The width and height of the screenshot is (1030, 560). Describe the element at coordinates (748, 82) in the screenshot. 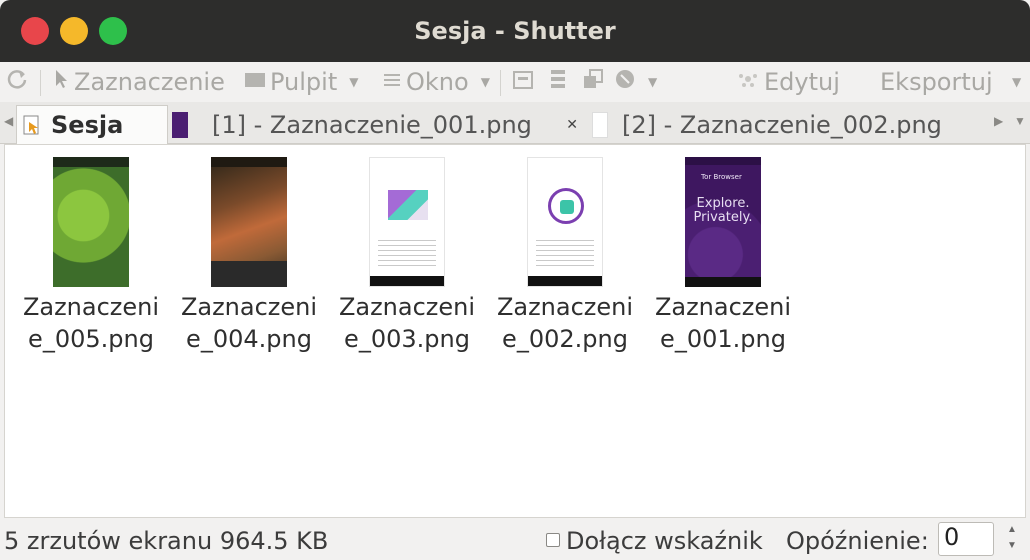

I see `edit-icon` at that location.